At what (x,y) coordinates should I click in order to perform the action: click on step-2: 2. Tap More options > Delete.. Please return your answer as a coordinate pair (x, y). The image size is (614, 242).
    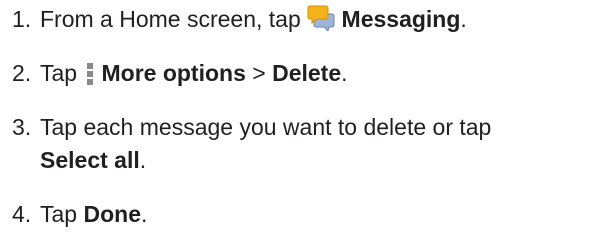
    Looking at the image, I should click on (180, 73).